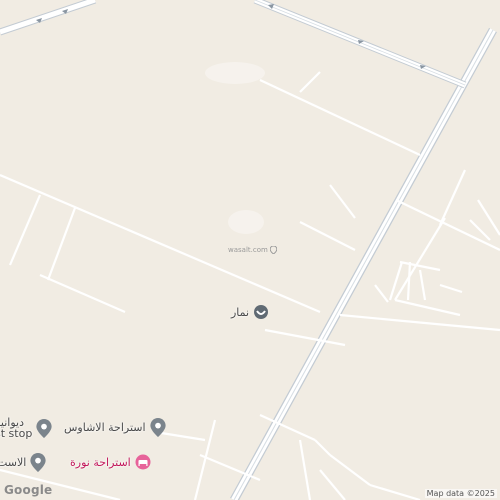 The image size is (500, 500). I want to click on watermark: wasalt.com, so click(252, 250).